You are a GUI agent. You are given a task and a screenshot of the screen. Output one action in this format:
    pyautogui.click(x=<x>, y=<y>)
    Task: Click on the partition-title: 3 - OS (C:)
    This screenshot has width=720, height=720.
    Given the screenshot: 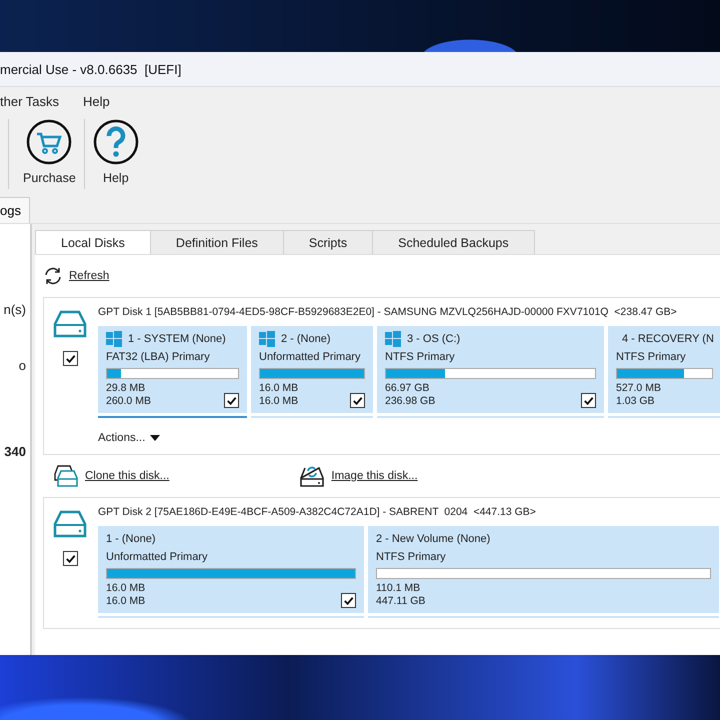 What is the action you would take?
    pyautogui.click(x=433, y=339)
    